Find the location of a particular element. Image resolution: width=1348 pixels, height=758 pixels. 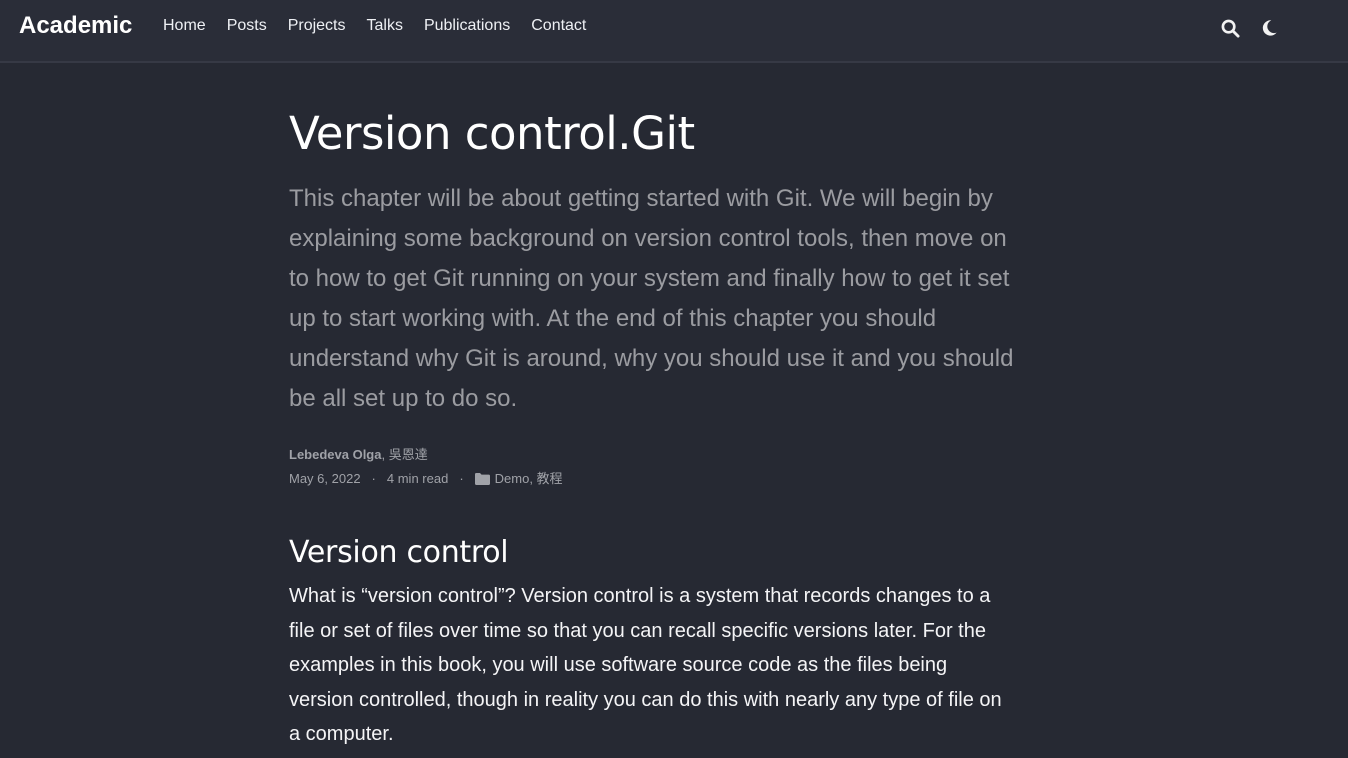

author-link-primary: Lebedeva Olga is located at coordinates (335, 454).